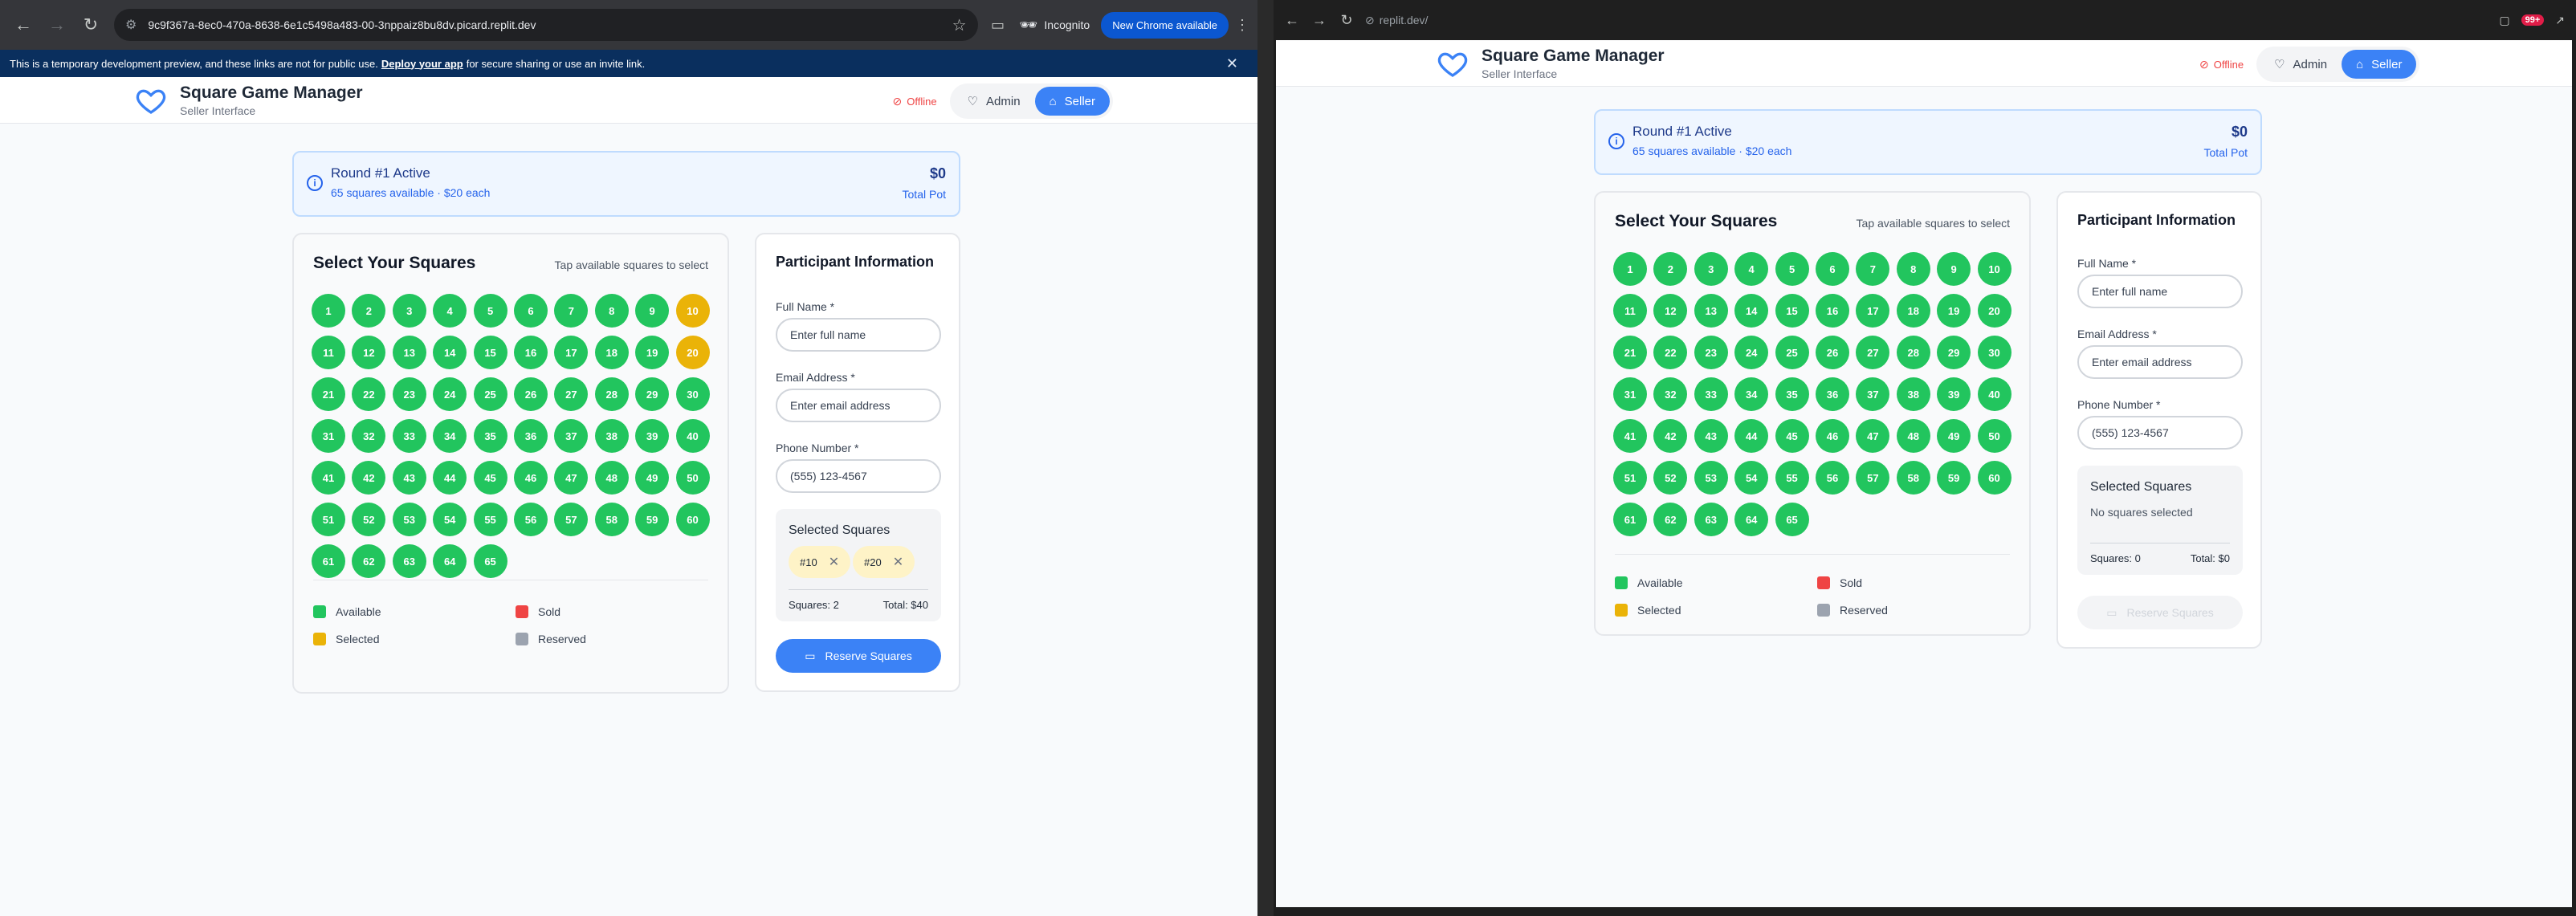 Image resolution: width=2576 pixels, height=916 pixels. Describe the element at coordinates (450, 352) in the screenshot. I see `square-14: 14` at that location.